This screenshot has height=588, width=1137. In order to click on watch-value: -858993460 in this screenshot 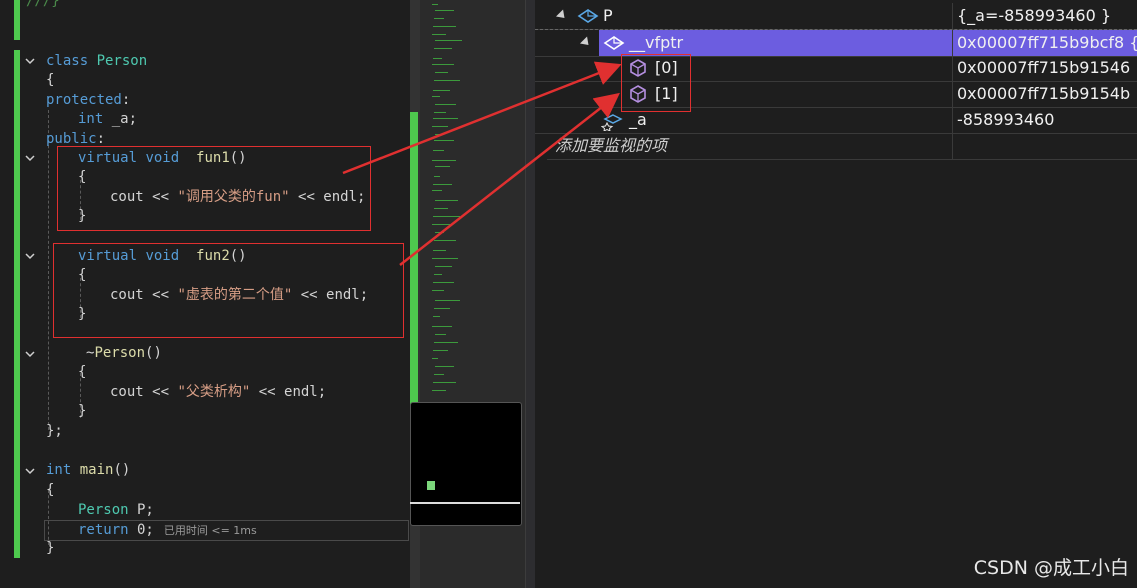, I will do `click(1006, 119)`.